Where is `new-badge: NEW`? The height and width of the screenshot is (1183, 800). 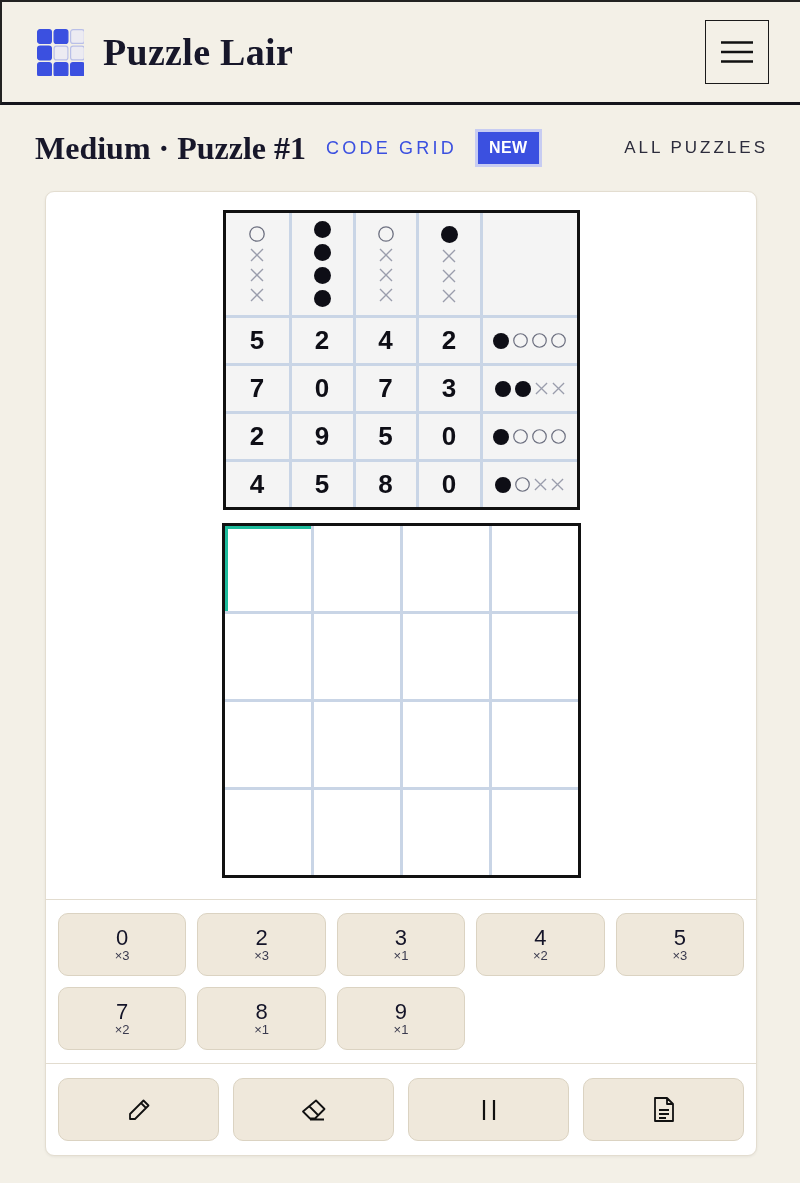
new-badge: NEW is located at coordinates (508, 148).